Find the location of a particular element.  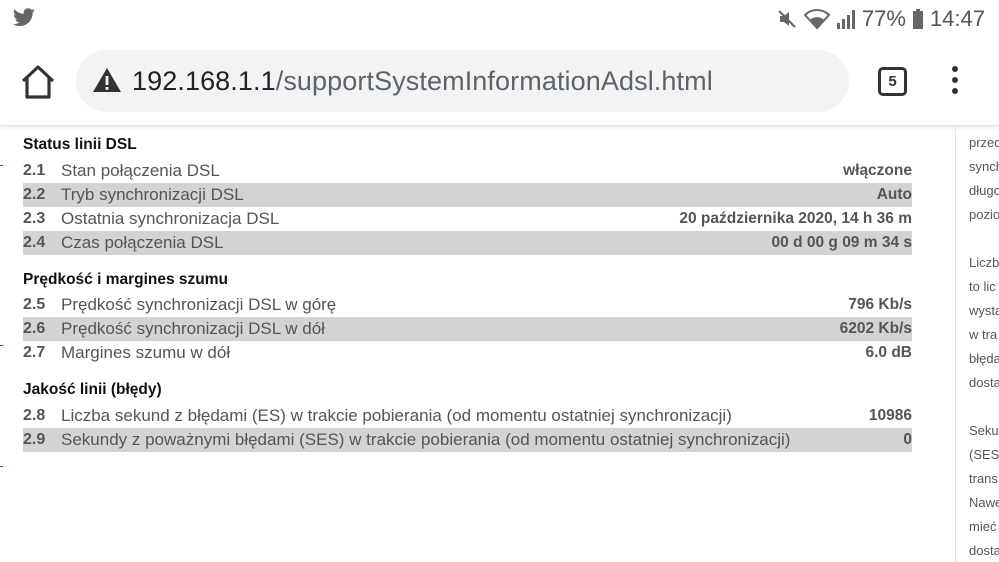

row-label: Prędkość synchronizacji DSL w górę is located at coordinates (199, 304).